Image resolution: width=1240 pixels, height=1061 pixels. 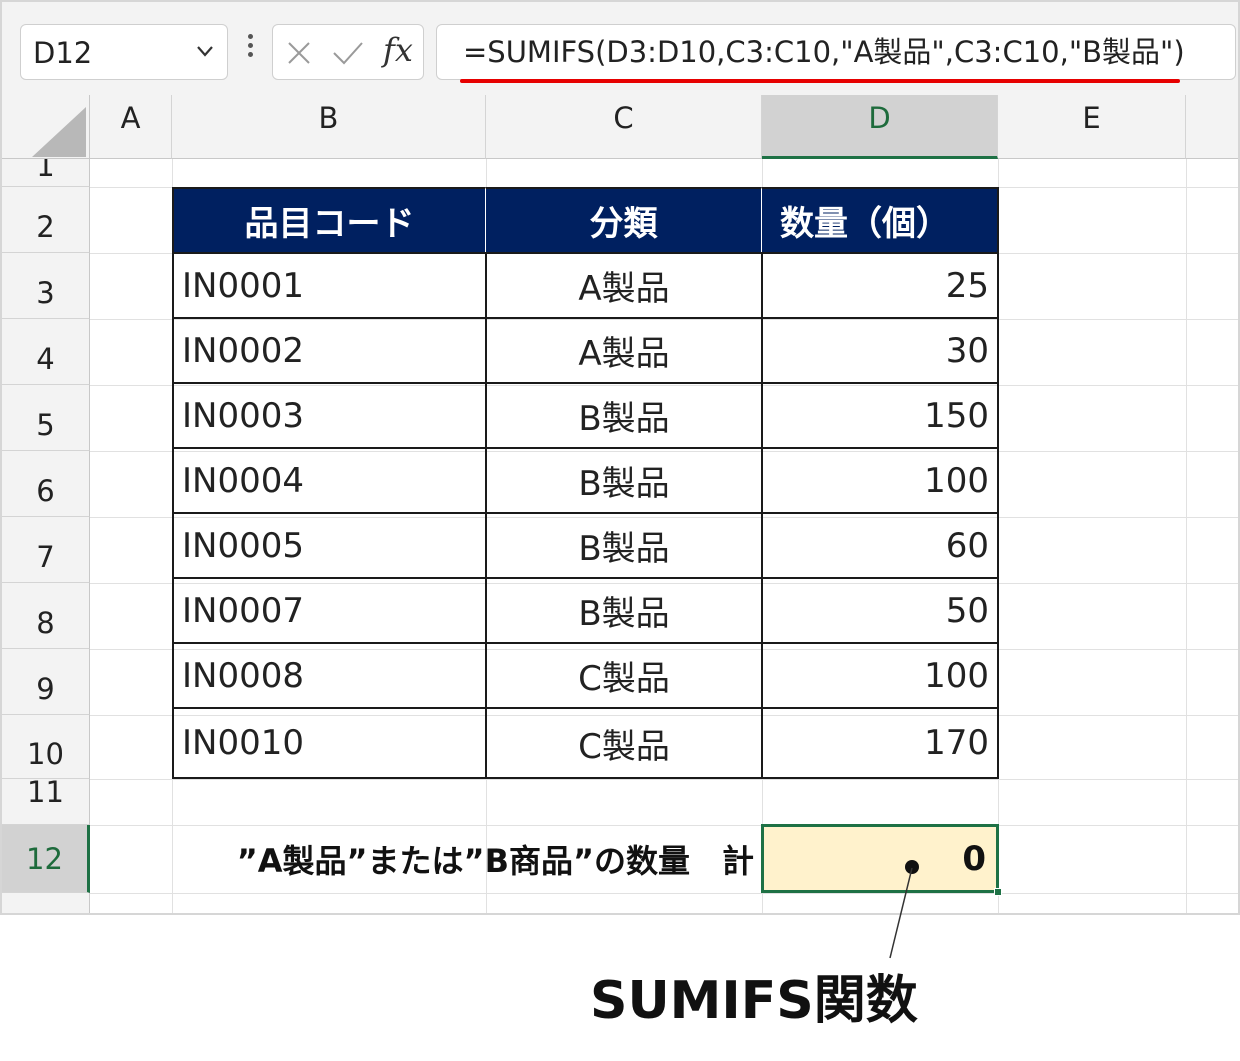 What do you see at coordinates (59, 132) in the screenshot?
I see `select-all-triangle-icon` at bounding box center [59, 132].